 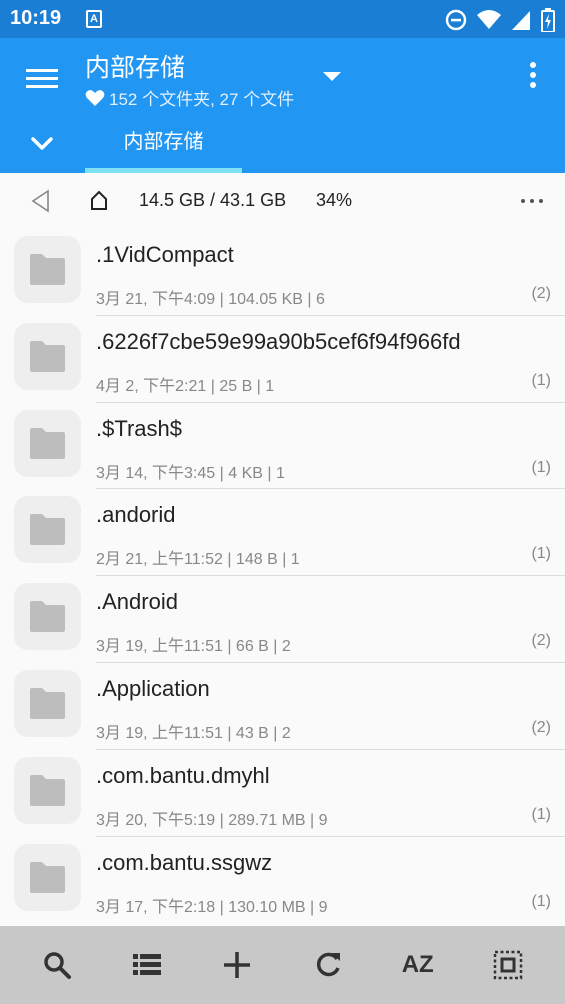 I want to click on file-row: .Application 3月 19, 上午11:51 | 43 B | 2 (2), so click(x=282, y=706).